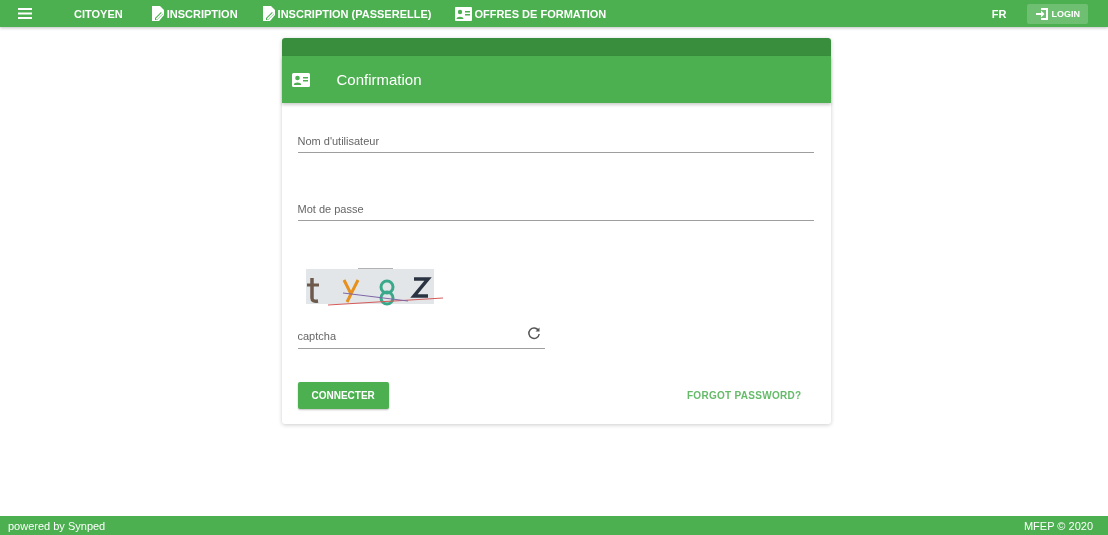  Describe the element at coordinates (744, 395) in the screenshot. I see `forgot-password-link: FORGOT PASSWORD?` at that location.